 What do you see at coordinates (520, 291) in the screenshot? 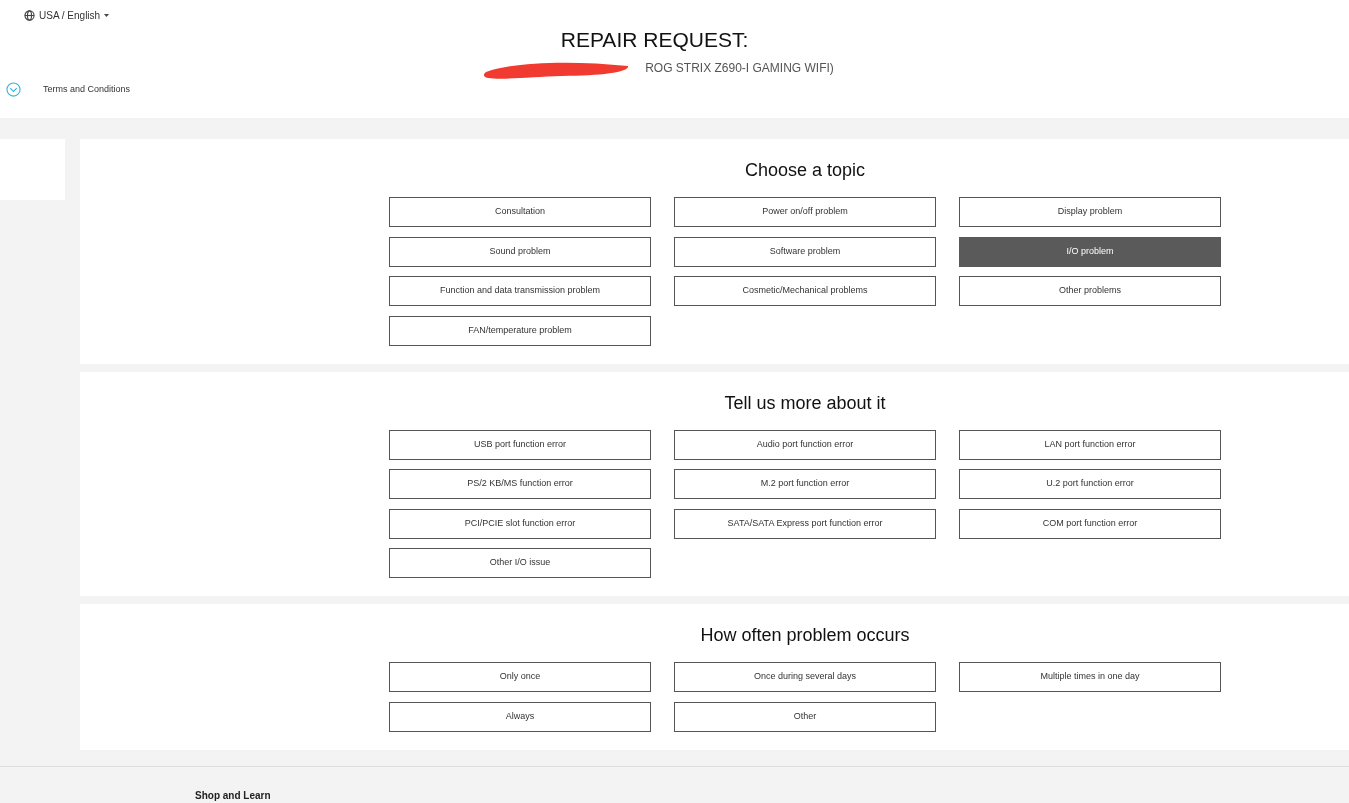
I see `option-button: Function and data transmission problem` at bounding box center [520, 291].